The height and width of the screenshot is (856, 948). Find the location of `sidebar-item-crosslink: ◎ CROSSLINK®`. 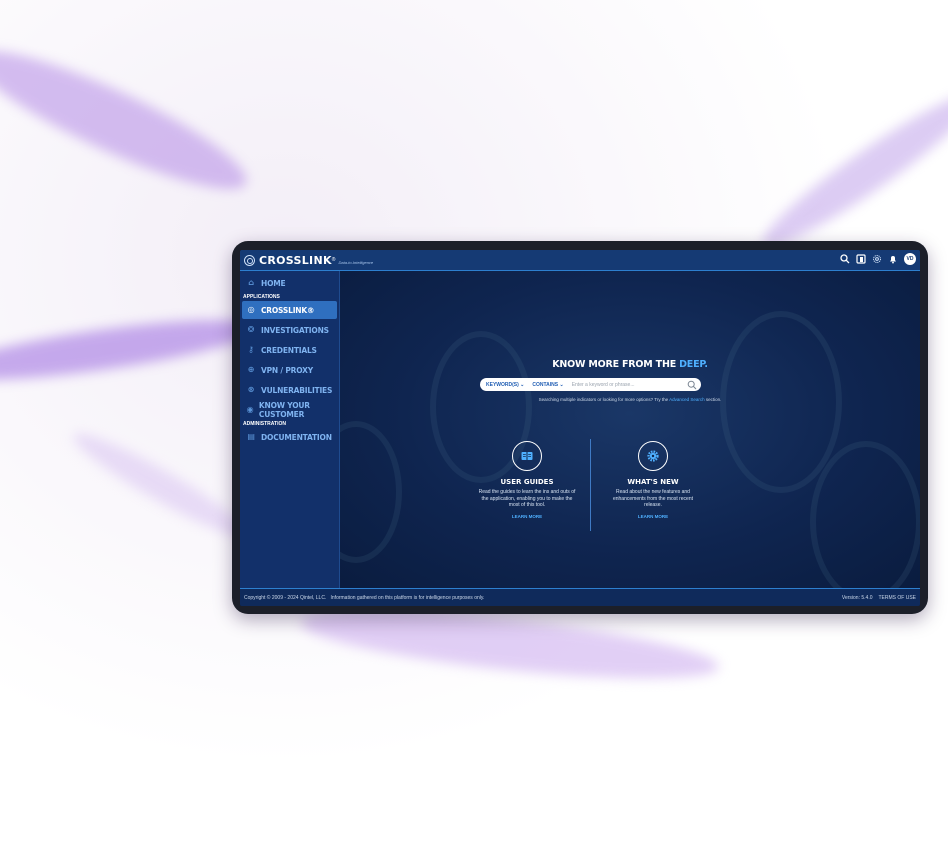

sidebar-item-crosslink: ◎ CROSSLINK® is located at coordinates (289, 310).